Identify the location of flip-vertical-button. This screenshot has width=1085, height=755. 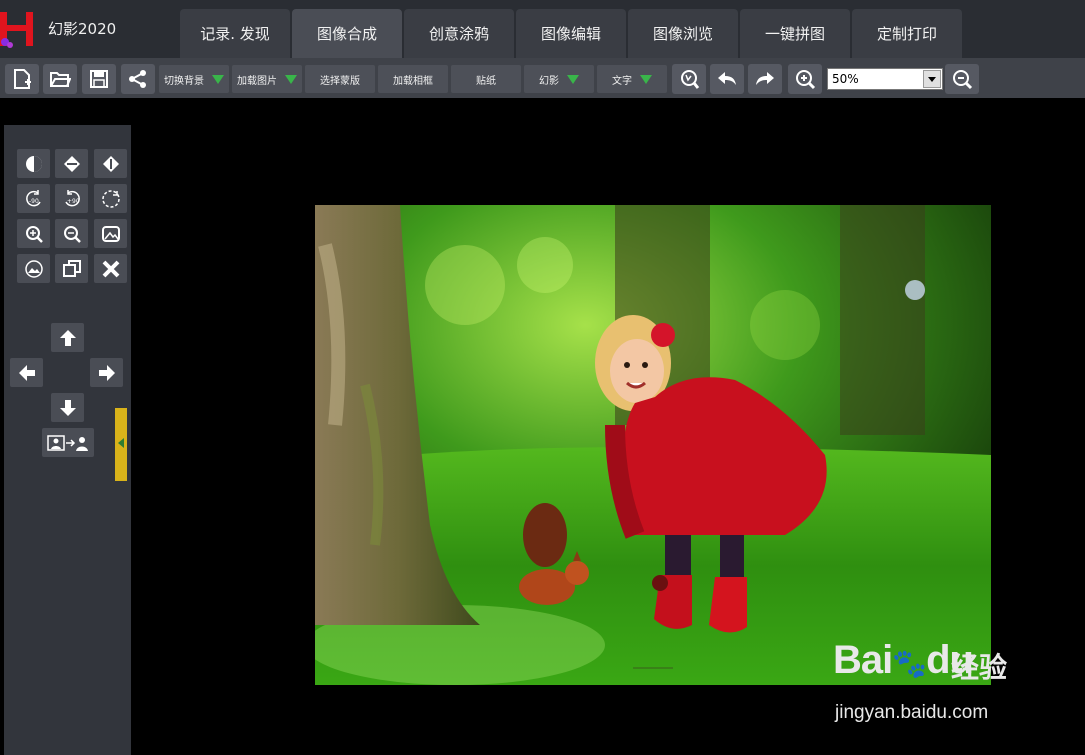
(110, 163).